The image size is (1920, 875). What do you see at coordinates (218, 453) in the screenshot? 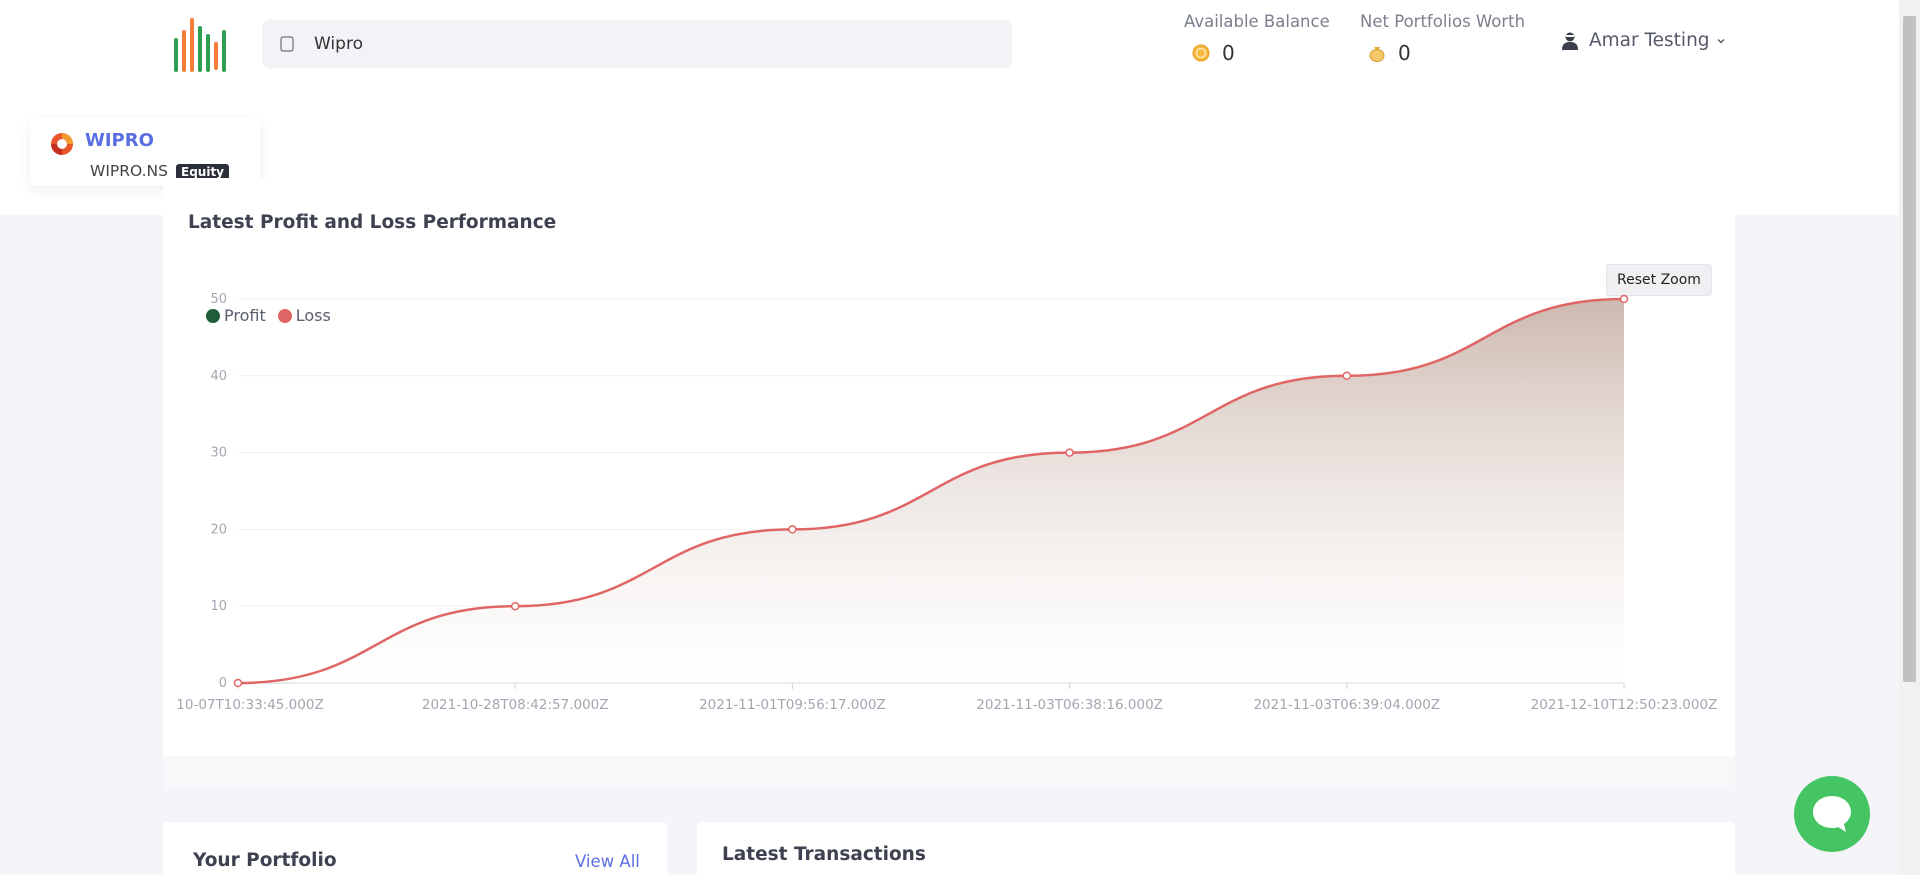
I see `y-tick-label: 30` at bounding box center [218, 453].